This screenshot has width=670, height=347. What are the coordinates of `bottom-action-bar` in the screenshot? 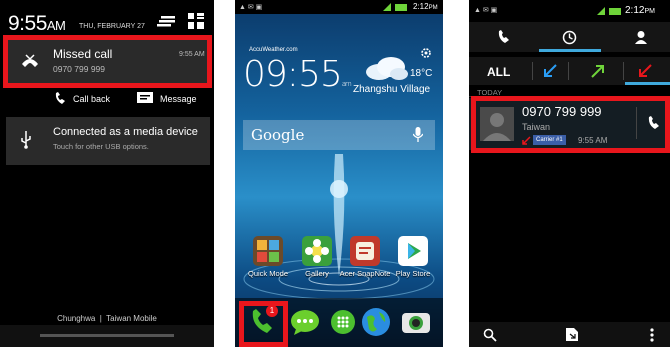 It's located at (569, 334).